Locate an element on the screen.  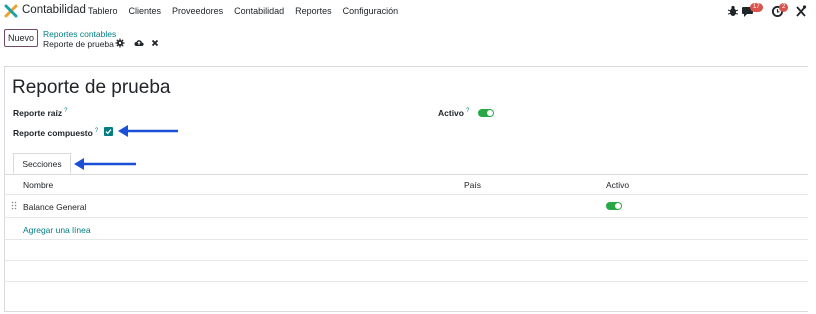
root-report-label: Reporte raíz? is located at coordinates (40, 113).